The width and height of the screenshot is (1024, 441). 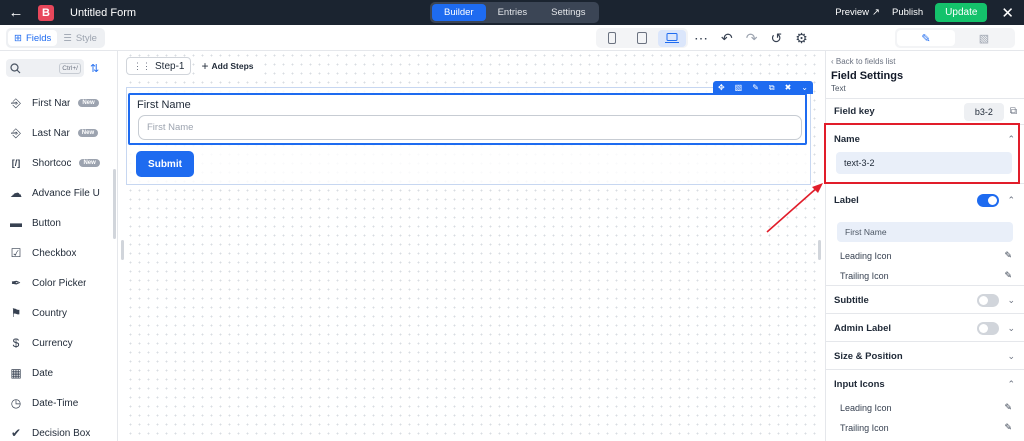 I want to click on step-tab: ⋮⋮ Step-1, so click(x=159, y=66).